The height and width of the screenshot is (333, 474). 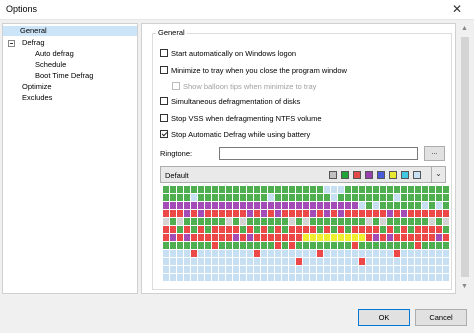 What do you see at coordinates (457, 9) in the screenshot?
I see `close-icon: ✕` at bounding box center [457, 9].